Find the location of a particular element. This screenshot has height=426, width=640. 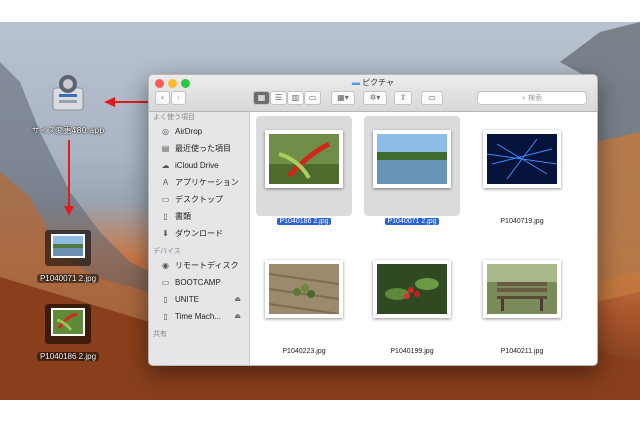

tag-icon: ▭ is located at coordinates (432, 97).